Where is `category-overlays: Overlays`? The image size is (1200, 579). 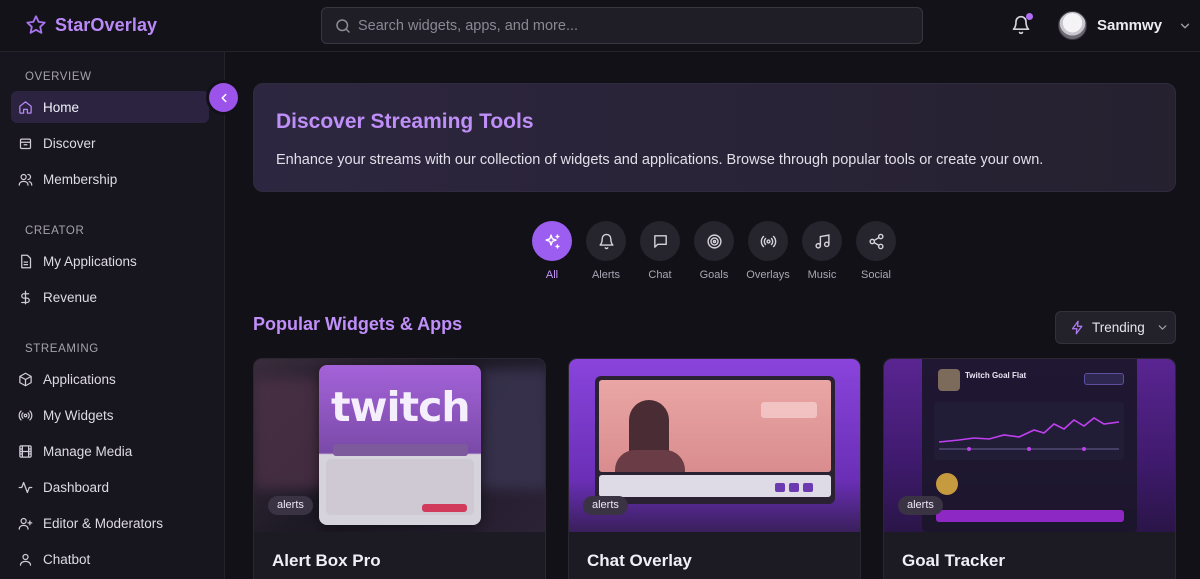
category-overlays: Overlays is located at coordinates (768, 251).